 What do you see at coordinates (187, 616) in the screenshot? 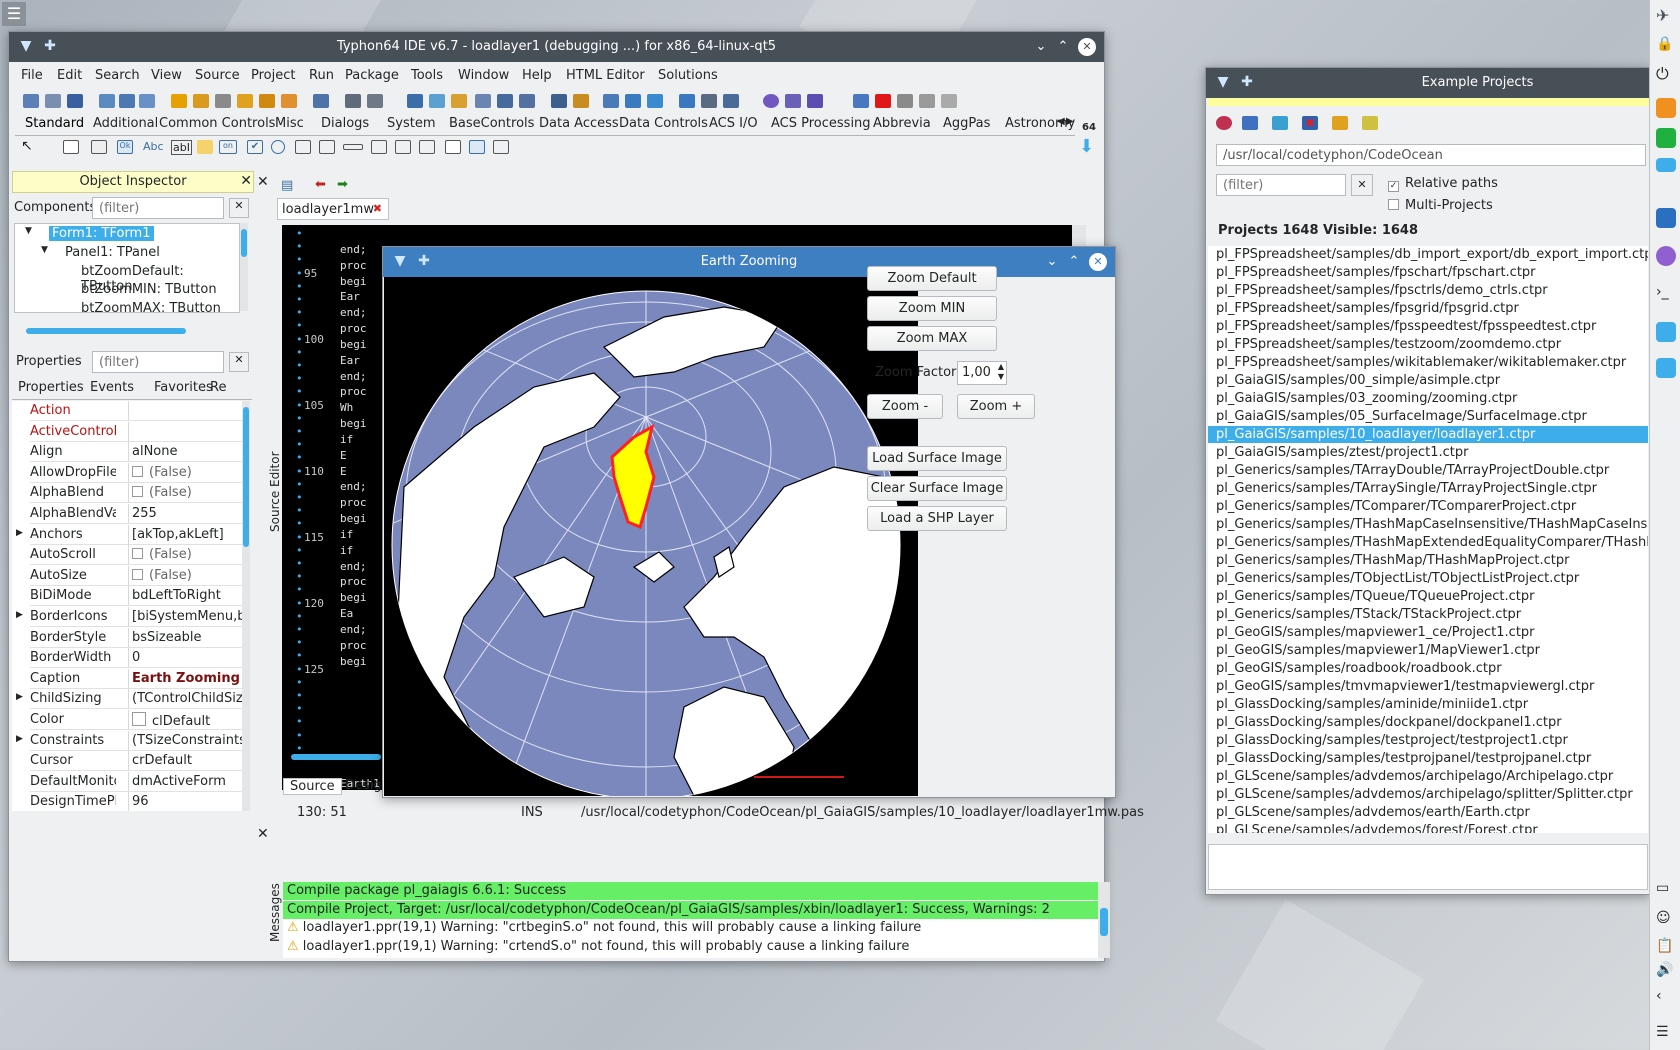
I see `property-value: [biSystemMenu,biMinimize,biMaximize]` at bounding box center [187, 616].